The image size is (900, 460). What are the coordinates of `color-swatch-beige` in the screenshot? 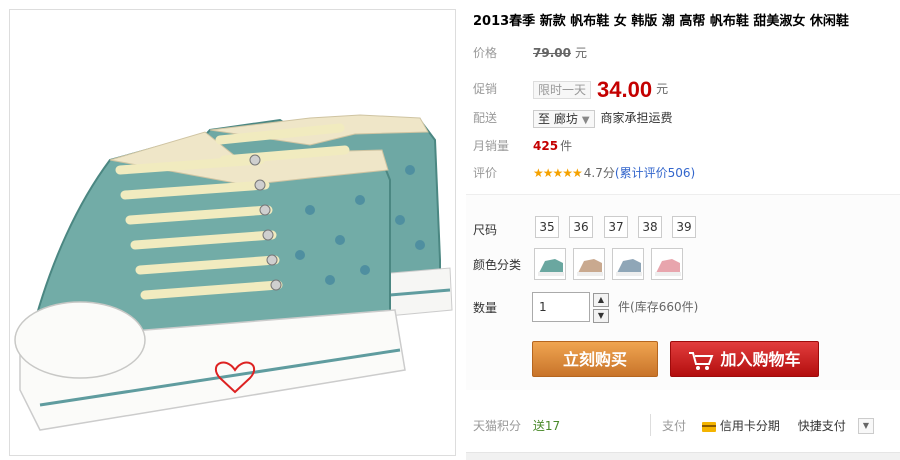 It's located at (589, 264).